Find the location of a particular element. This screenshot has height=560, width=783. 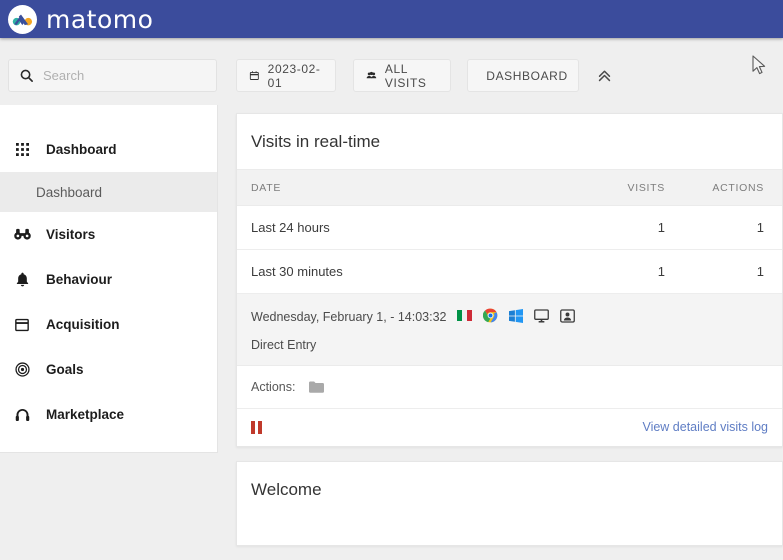

binoculars-icon is located at coordinates (22, 234).